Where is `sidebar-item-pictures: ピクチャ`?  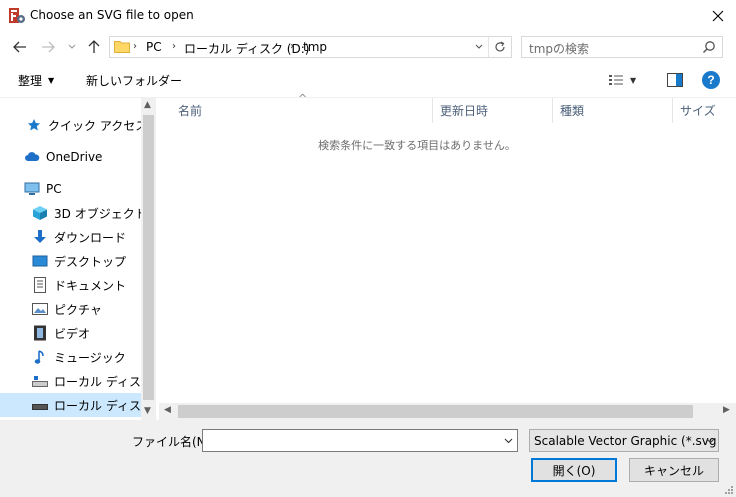
sidebar-item-pictures: ピクチャ is located at coordinates (67, 309).